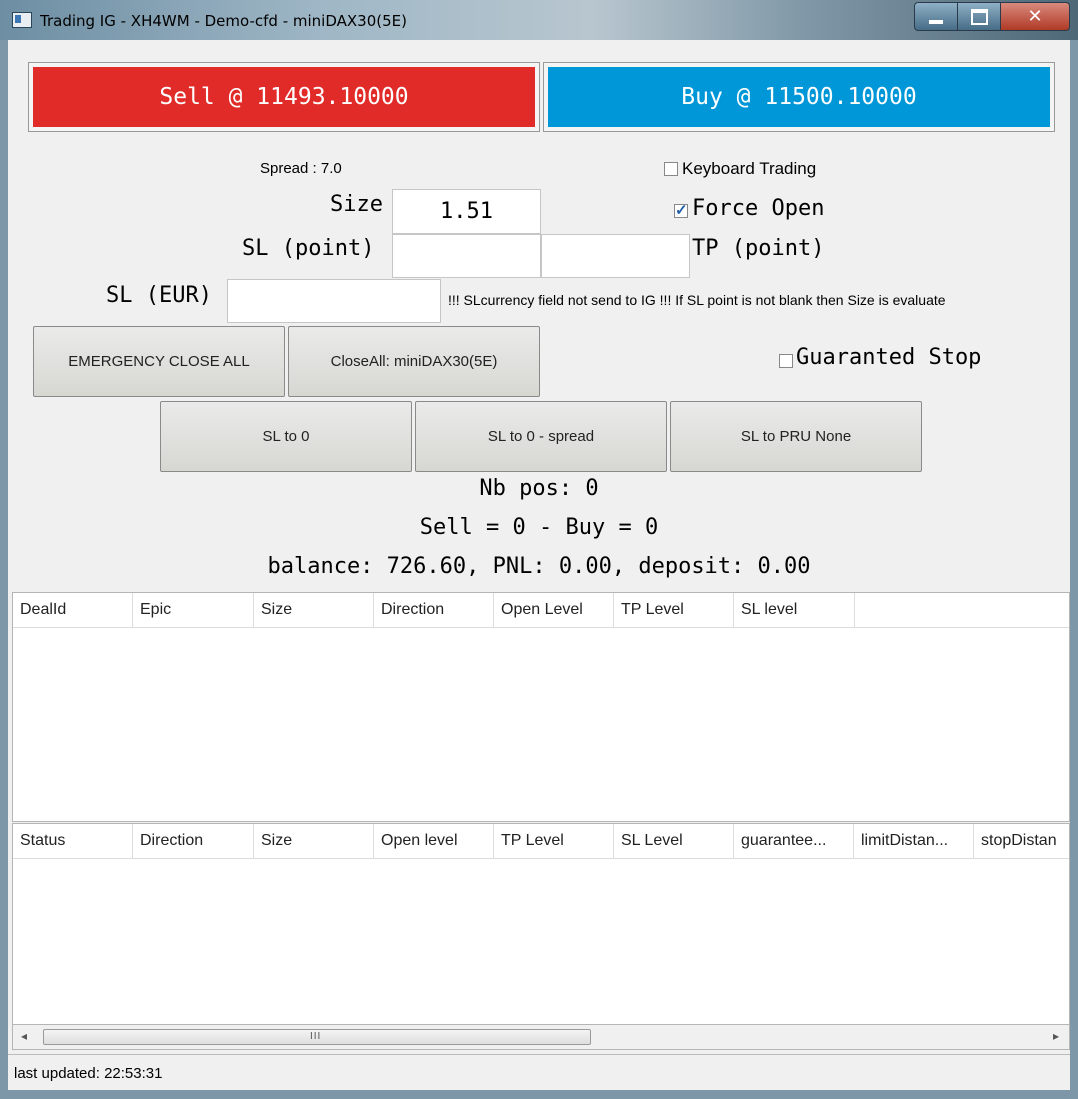 Image resolution: width=1078 pixels, height=1099 pixels. I want to click on maximize-icon, so click(979, 16).